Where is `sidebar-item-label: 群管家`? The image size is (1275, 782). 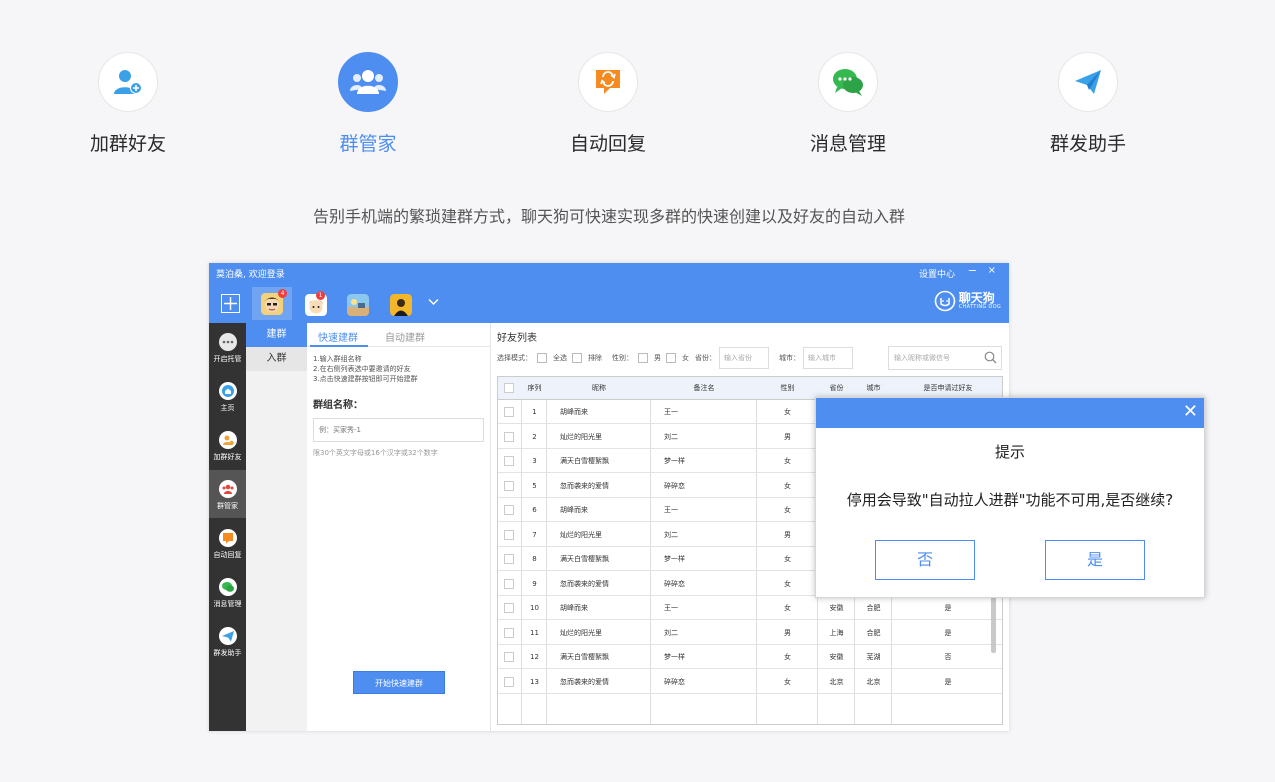 sidebar-item-label: 群管家 is located at coordinates (227, 506).